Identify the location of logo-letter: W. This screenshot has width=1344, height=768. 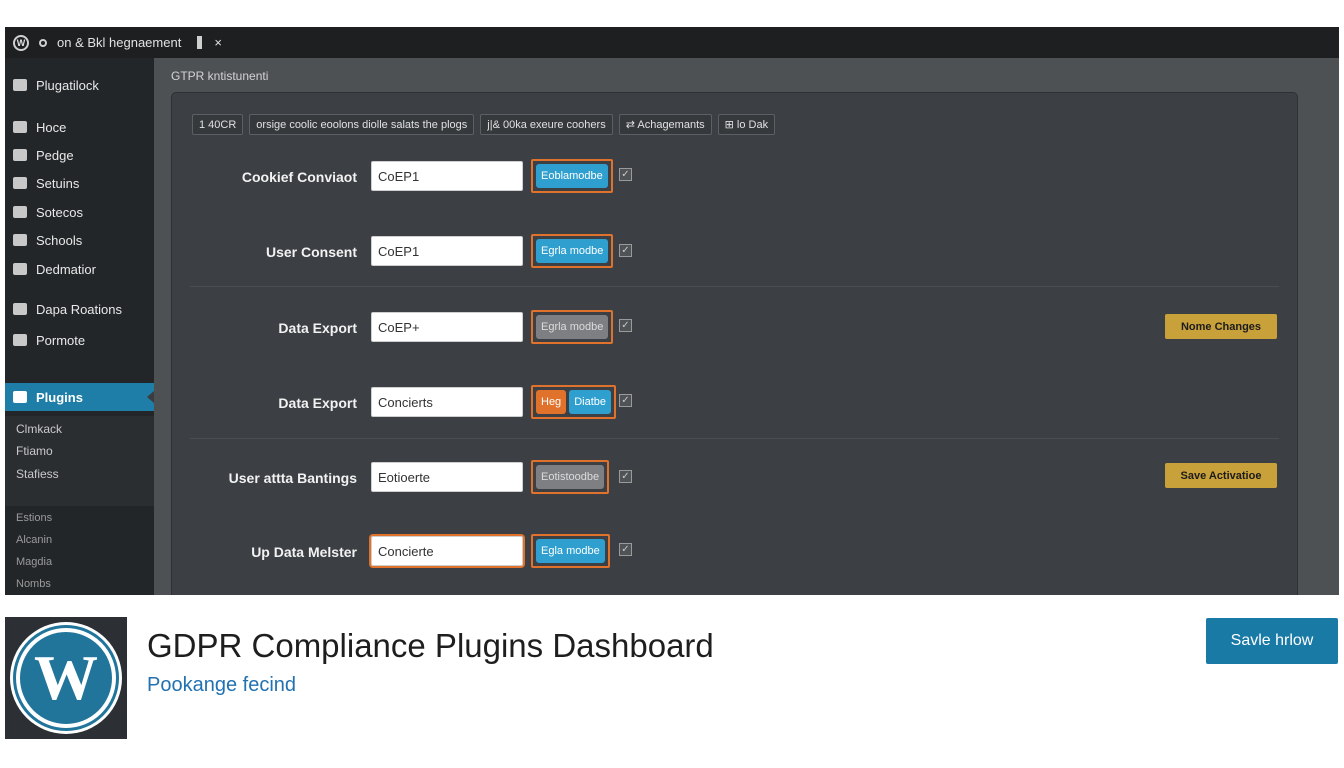
(66, 678).